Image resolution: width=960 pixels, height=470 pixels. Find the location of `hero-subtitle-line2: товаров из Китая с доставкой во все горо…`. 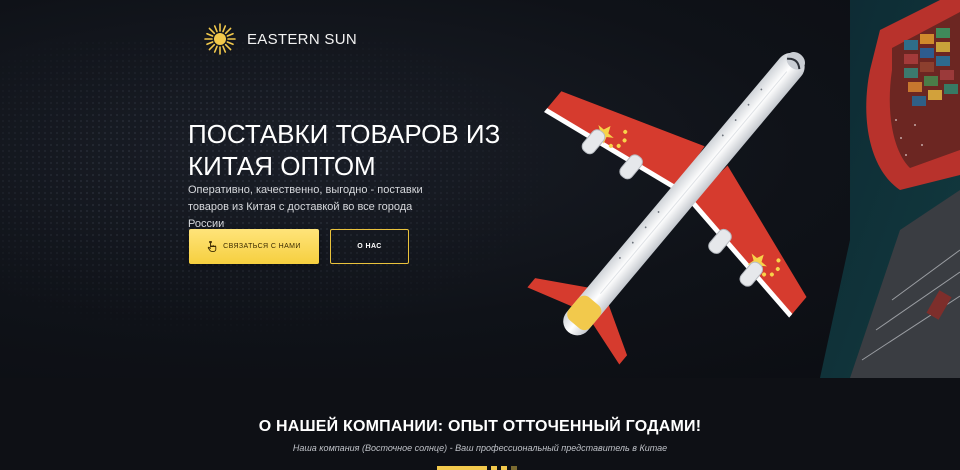

hero-subtitle-line2: товаров из Китая с доставкой во все горо… is located at coordinates (300, 215).